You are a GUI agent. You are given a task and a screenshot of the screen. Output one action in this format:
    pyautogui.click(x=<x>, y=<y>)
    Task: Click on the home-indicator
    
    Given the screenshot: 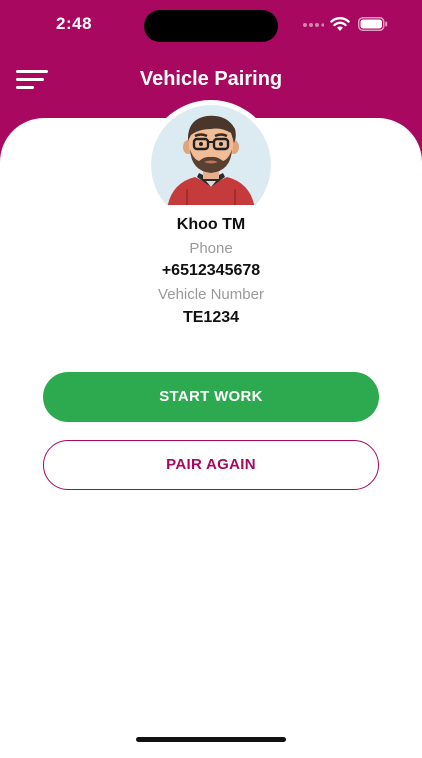 What is the action you would take?
    pyautogui.click(x=211, y=739)
    